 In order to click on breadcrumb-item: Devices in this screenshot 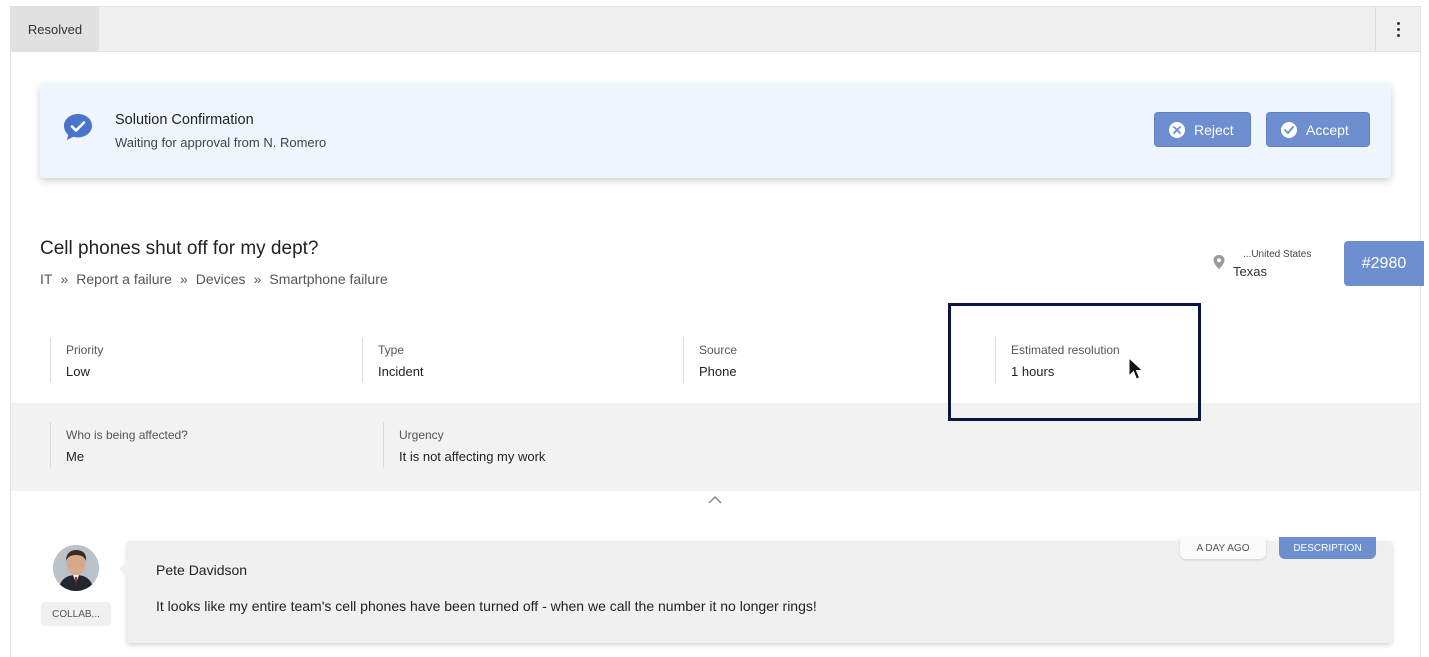, I will do `click(221, 279)`.